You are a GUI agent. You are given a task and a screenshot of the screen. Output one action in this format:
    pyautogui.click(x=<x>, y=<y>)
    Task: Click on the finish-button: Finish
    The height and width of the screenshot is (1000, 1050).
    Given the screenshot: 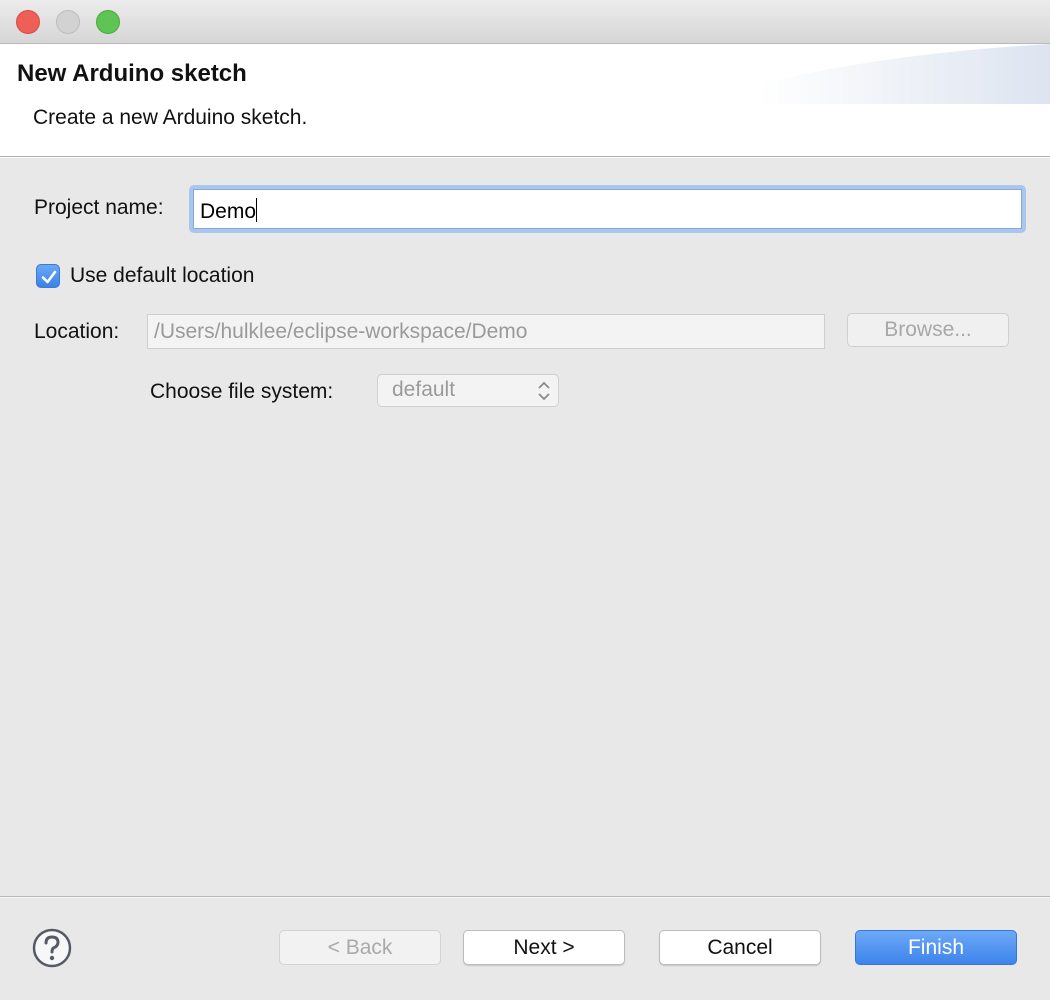 What is the action you would take?
    pyautogui.click(x=936, y=947)
    